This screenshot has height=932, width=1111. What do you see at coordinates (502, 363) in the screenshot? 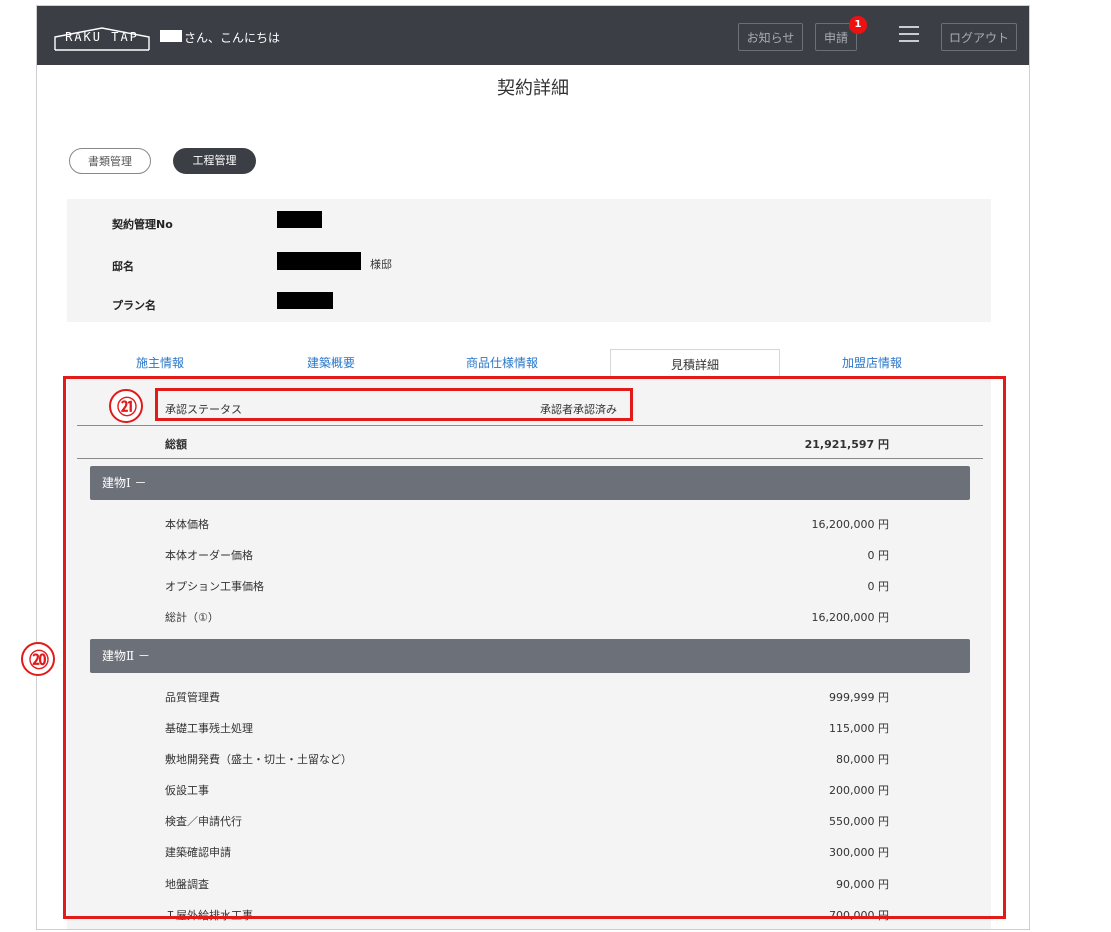
I see `tab-product-spec: 商品仕様情報` at bounding box center [502, 363].